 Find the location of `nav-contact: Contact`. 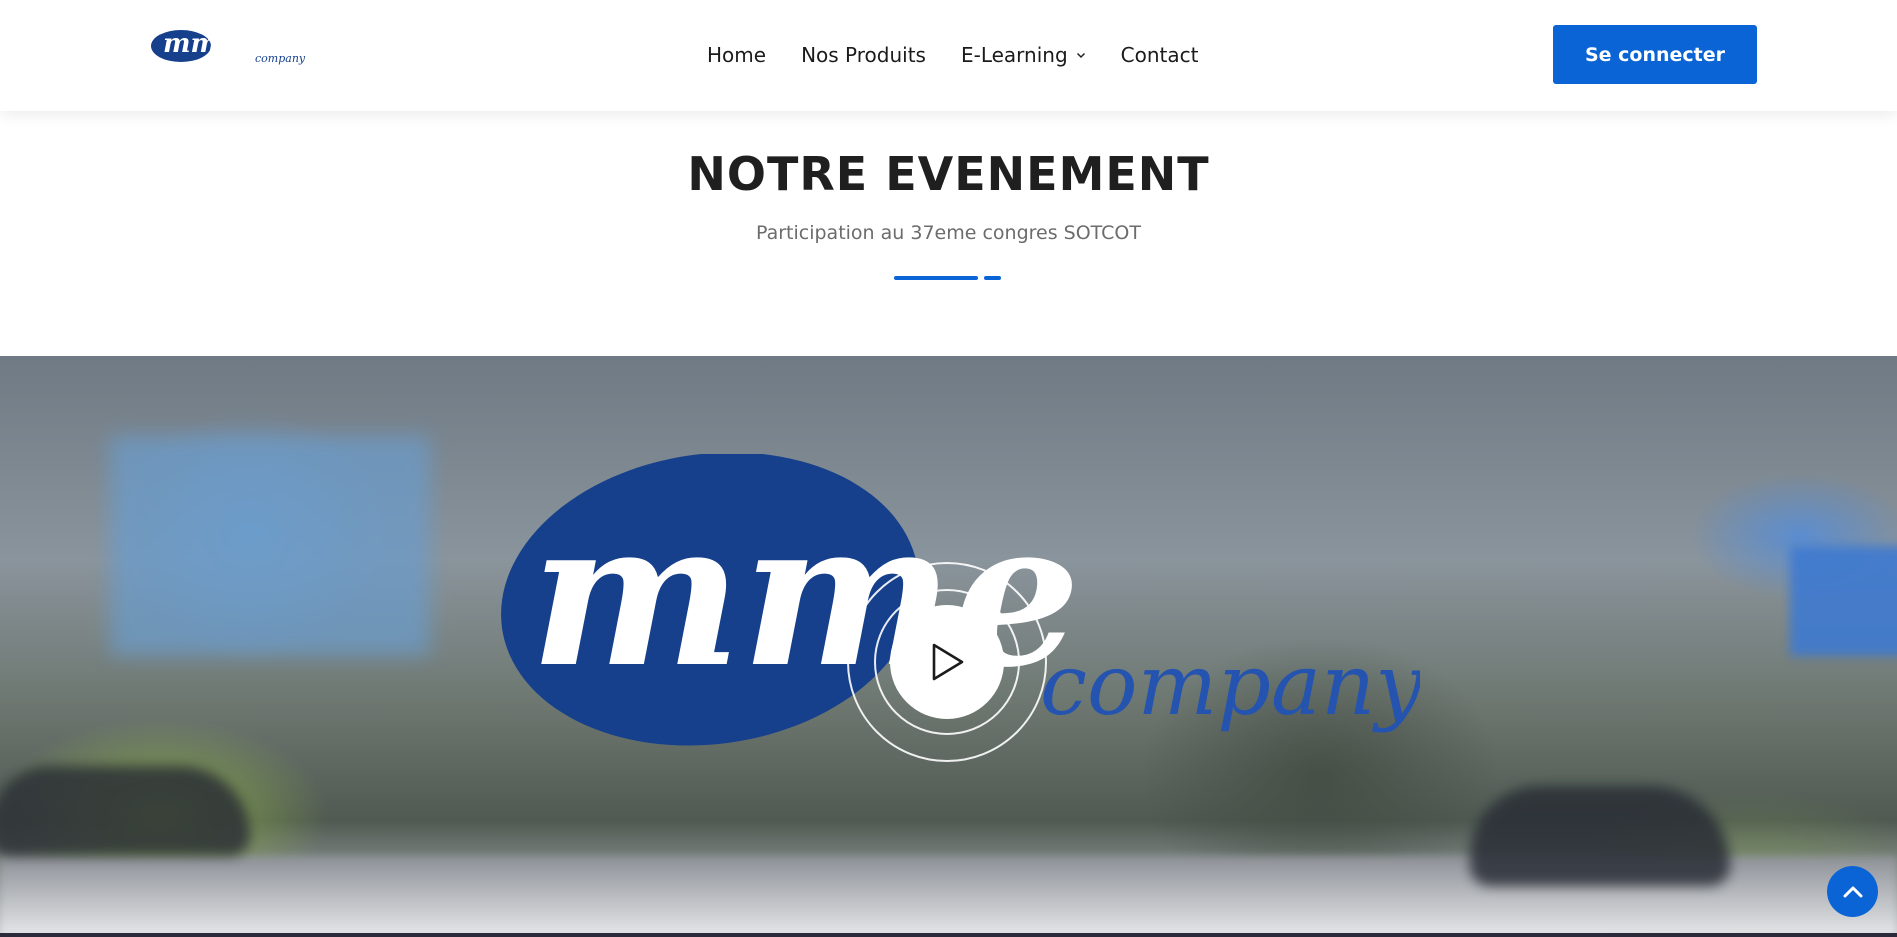

nav-contact: Contact is located at coordinates (1160, 55).